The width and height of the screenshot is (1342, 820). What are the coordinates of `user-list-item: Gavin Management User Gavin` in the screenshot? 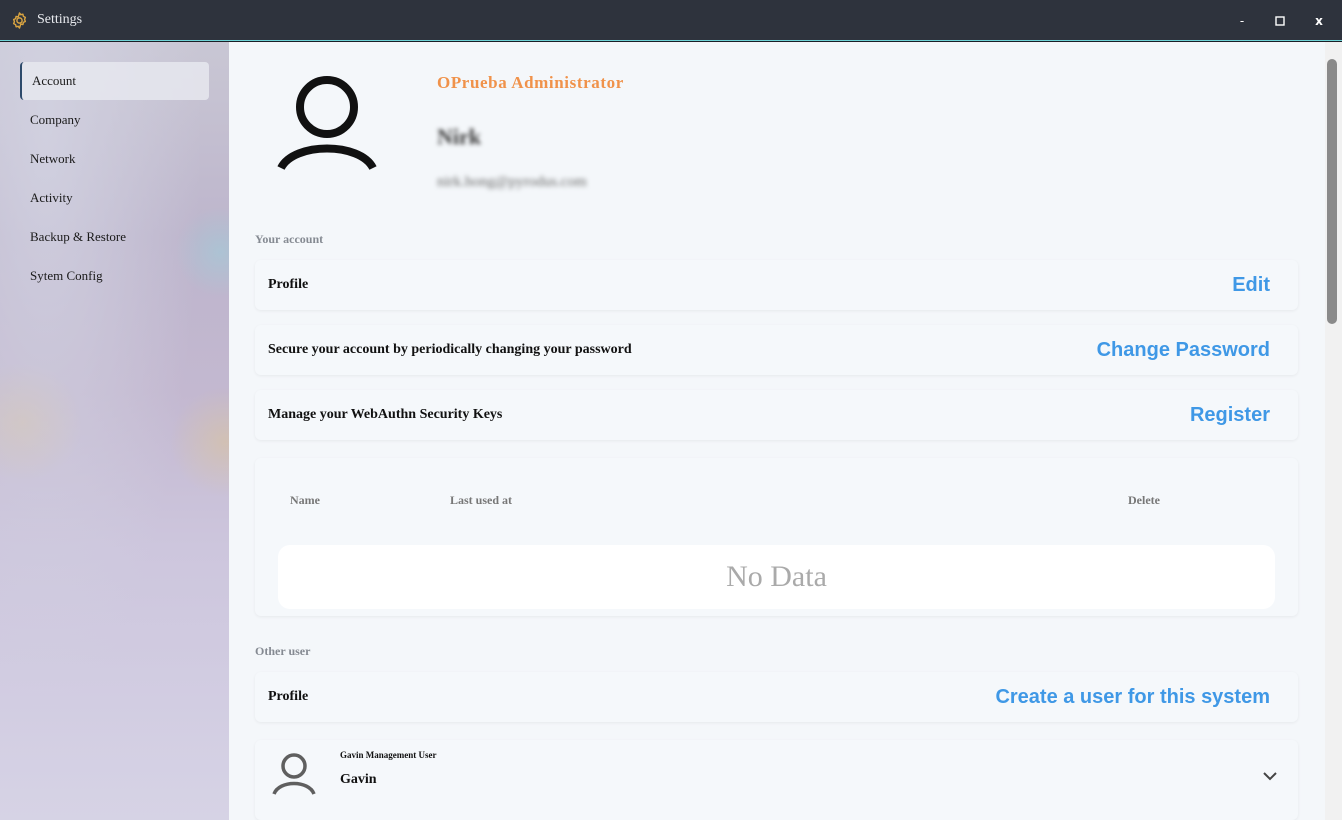 It's located at (776, 780).